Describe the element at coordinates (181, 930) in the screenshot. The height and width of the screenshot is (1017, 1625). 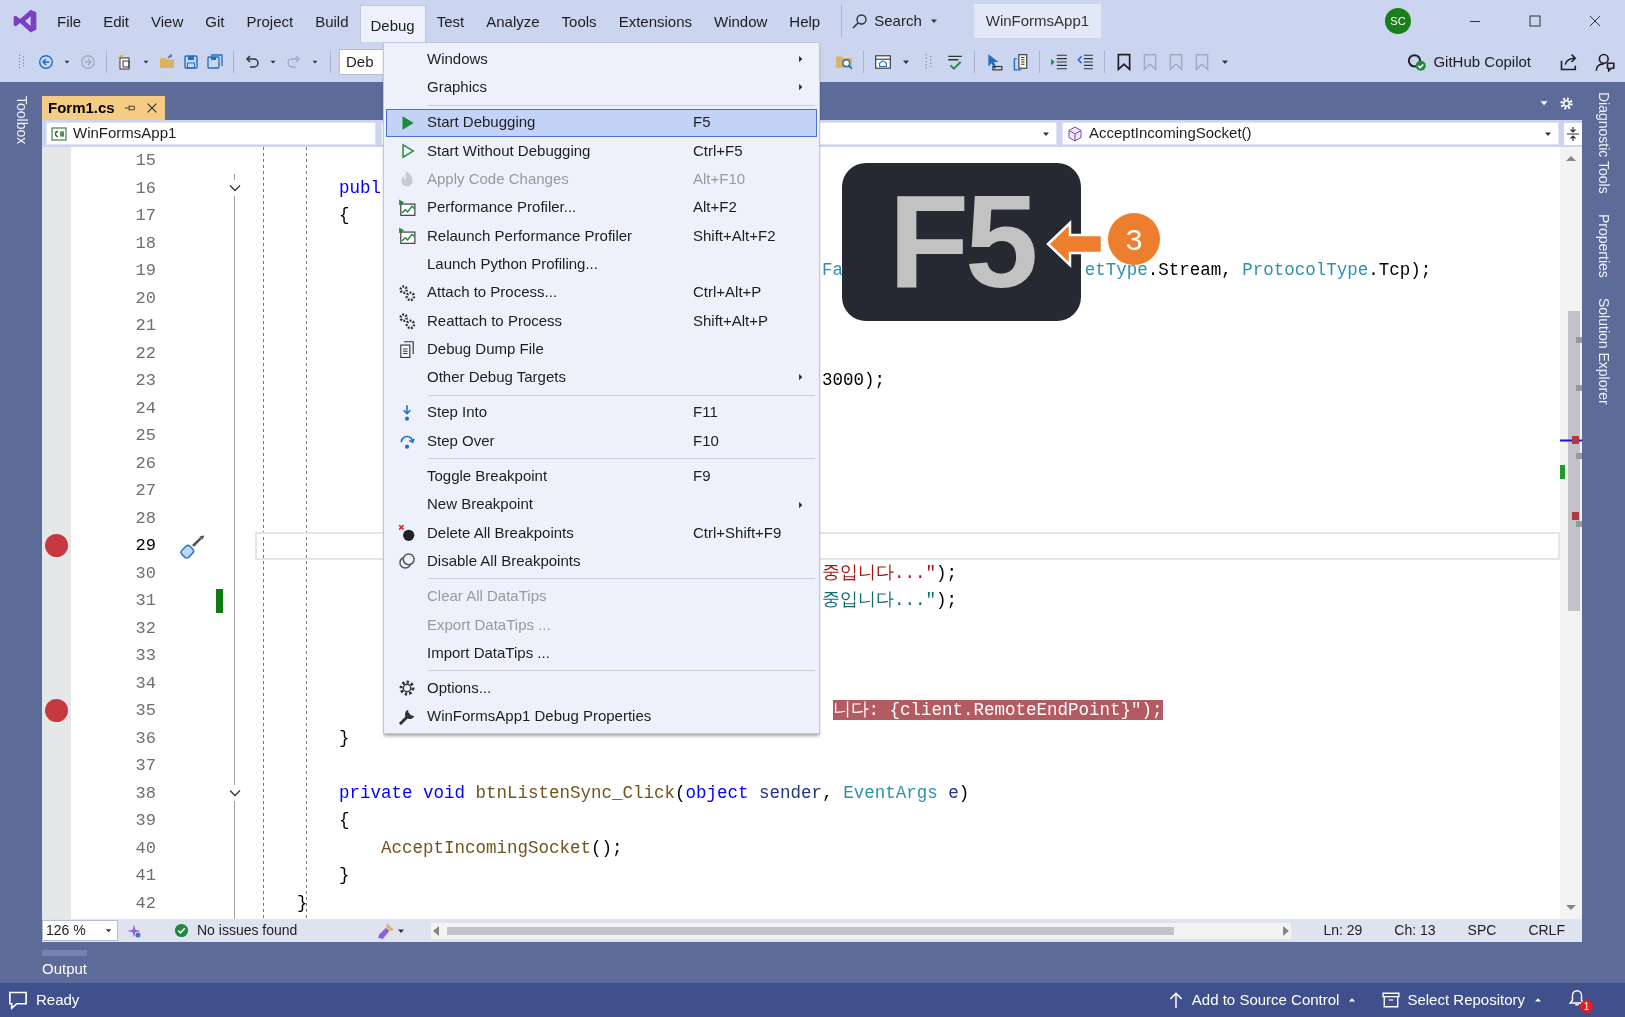
I see `check-icon` at that location.